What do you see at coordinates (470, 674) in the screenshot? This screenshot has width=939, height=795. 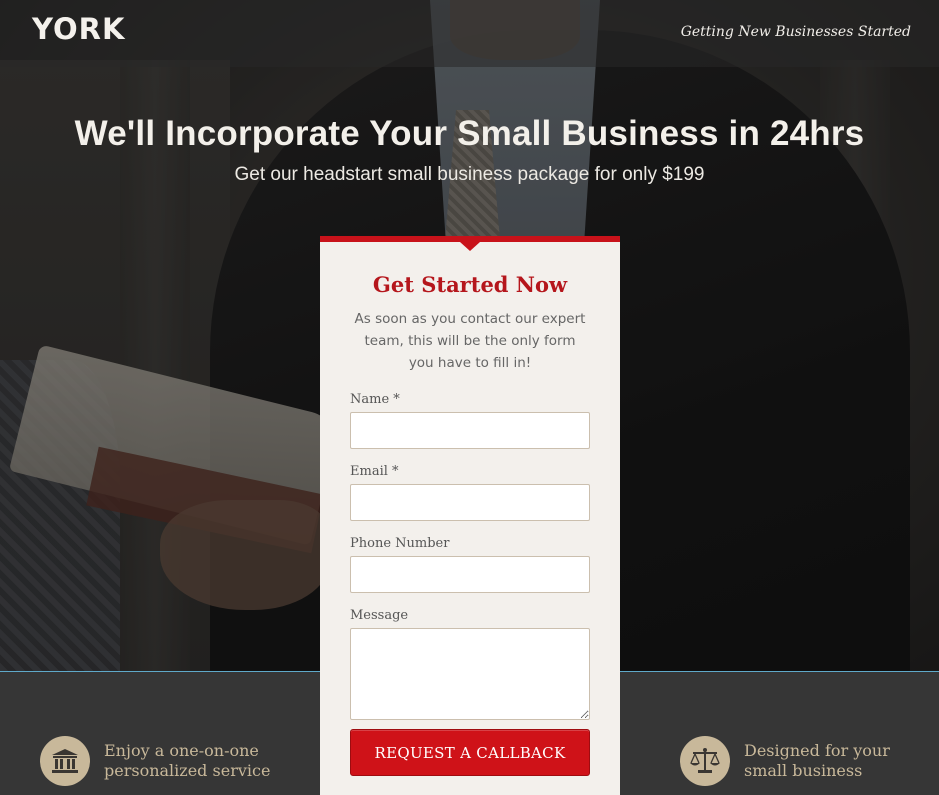 I see `message-field` at bounding box center [470, 674].